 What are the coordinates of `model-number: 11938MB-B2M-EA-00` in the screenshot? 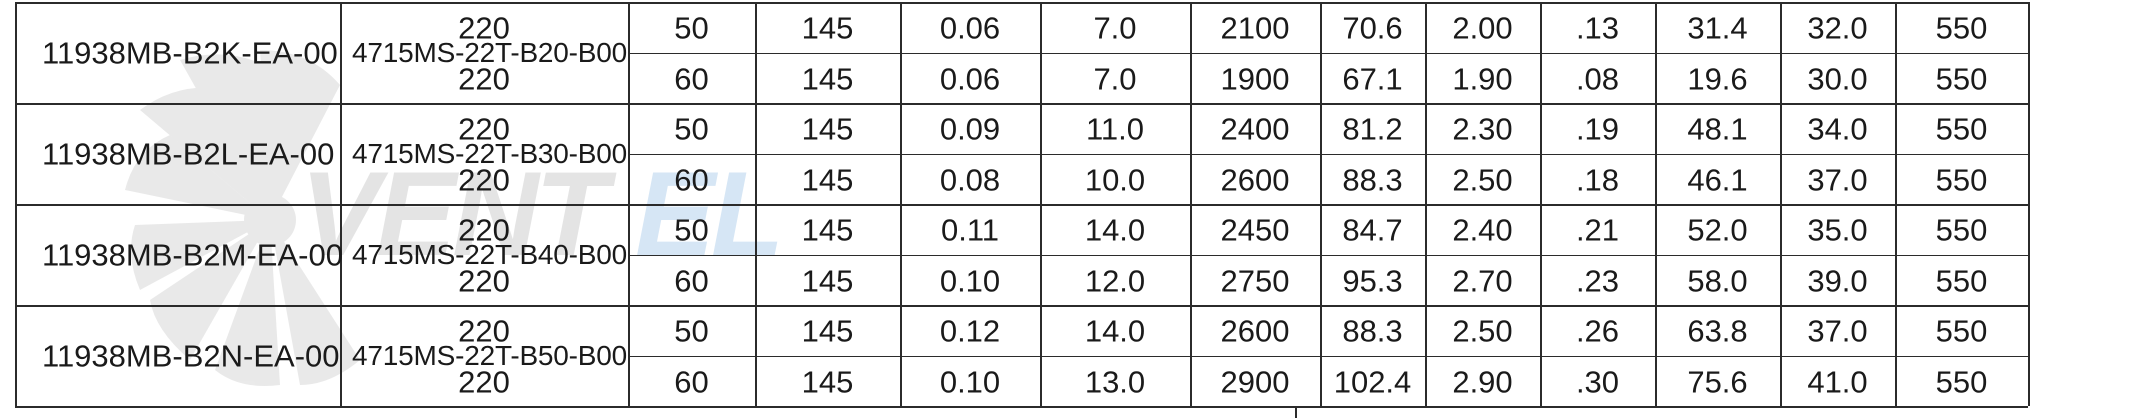 It's located at (192, 254).